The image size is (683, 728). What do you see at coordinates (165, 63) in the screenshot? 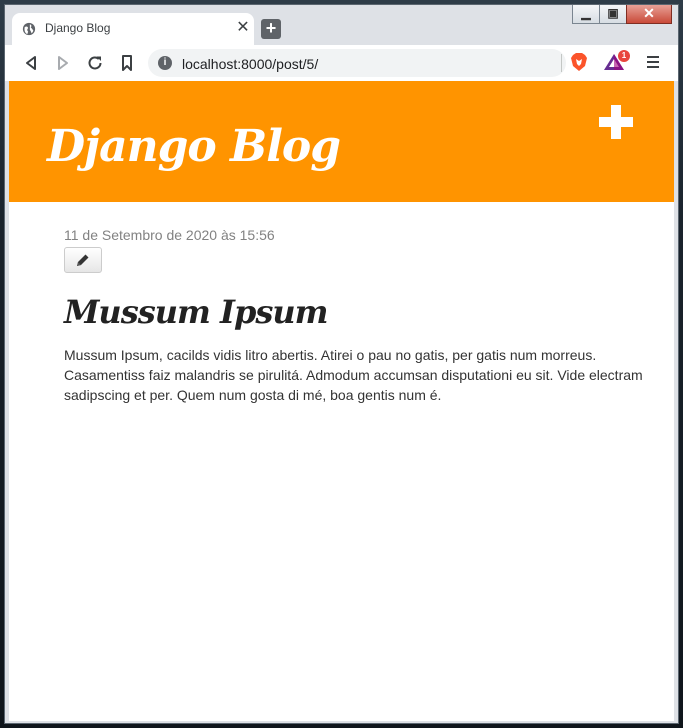
I see `info-icon: i` at bounding box center [165, 63].